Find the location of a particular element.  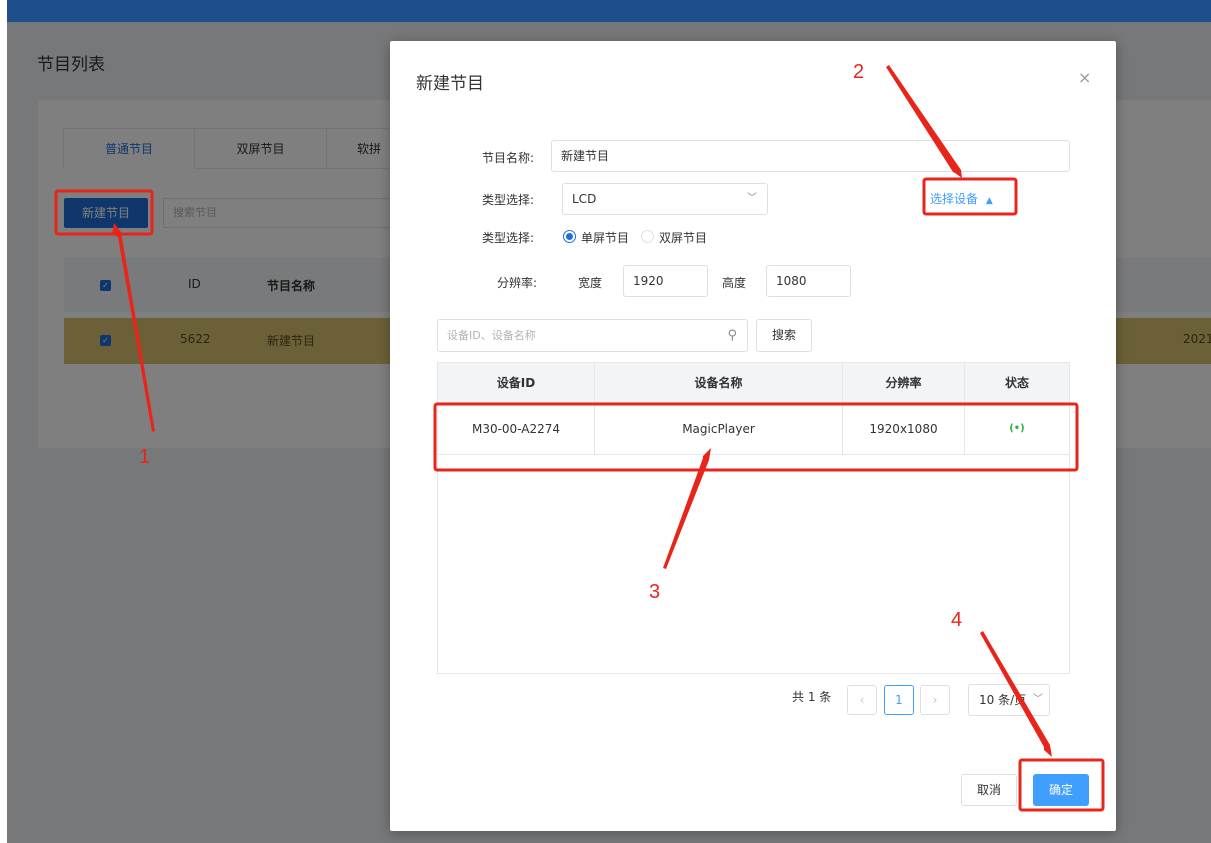

page-number-button: 1 is located at coordinates (899, 700).